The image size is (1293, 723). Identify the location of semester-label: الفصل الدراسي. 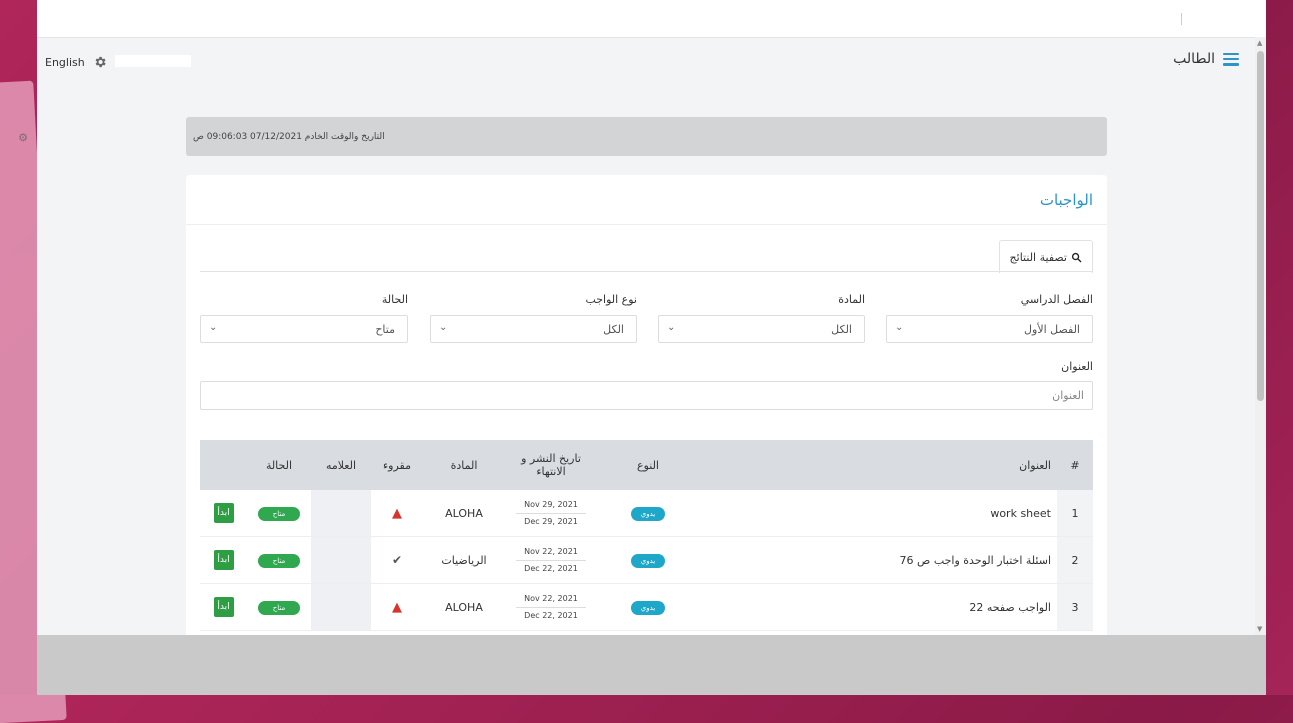
(1056, 299).